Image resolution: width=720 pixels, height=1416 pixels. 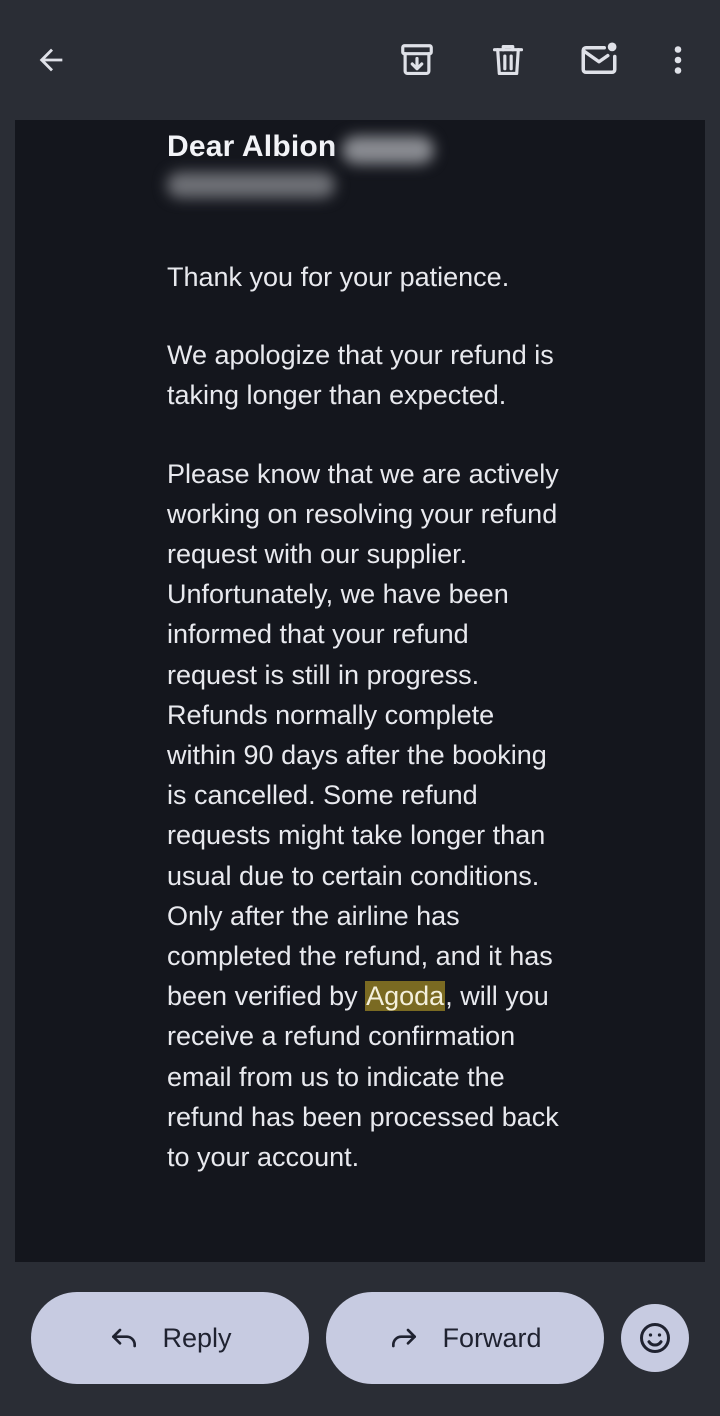 I want to click on trash-icon, so click(x=508, y=60).